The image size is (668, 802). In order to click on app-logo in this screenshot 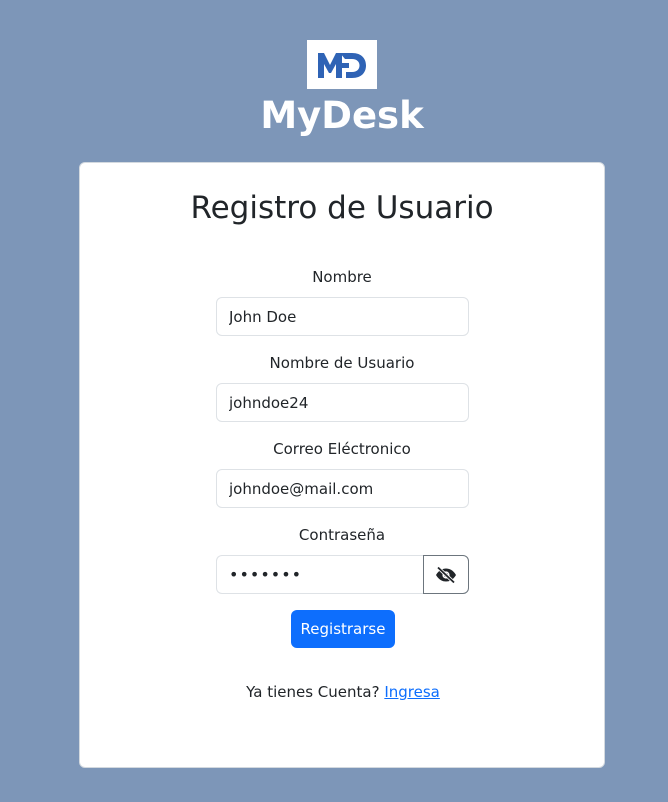, I will do `click(342, 64)`.